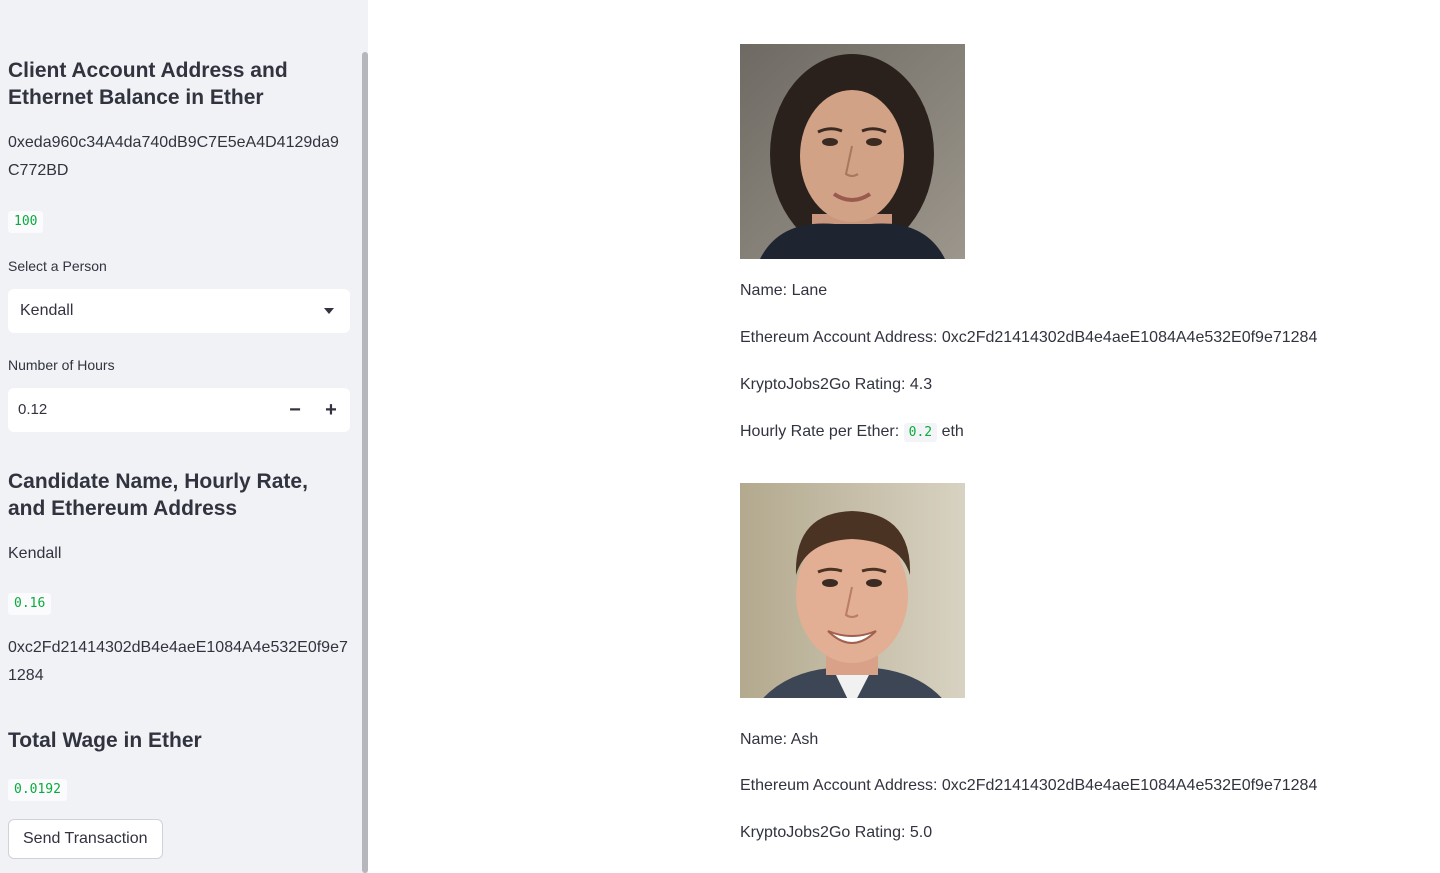  I want to click on send-transaction-button: Send Transaction, so click(85, 839).